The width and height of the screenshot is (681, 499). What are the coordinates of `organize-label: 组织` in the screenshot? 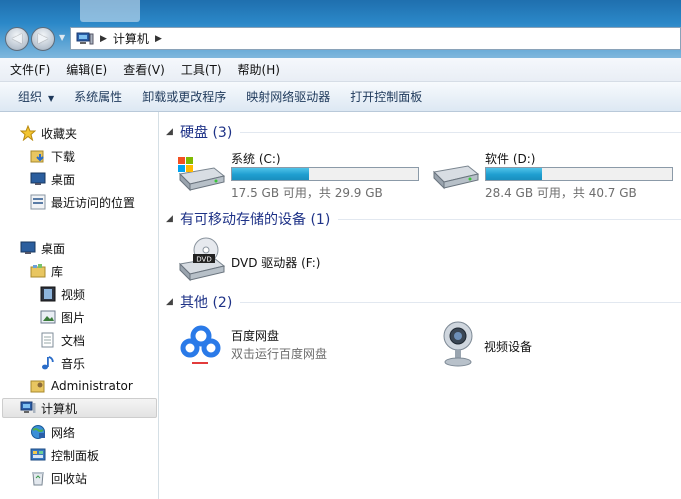 It's located at (30, 97).